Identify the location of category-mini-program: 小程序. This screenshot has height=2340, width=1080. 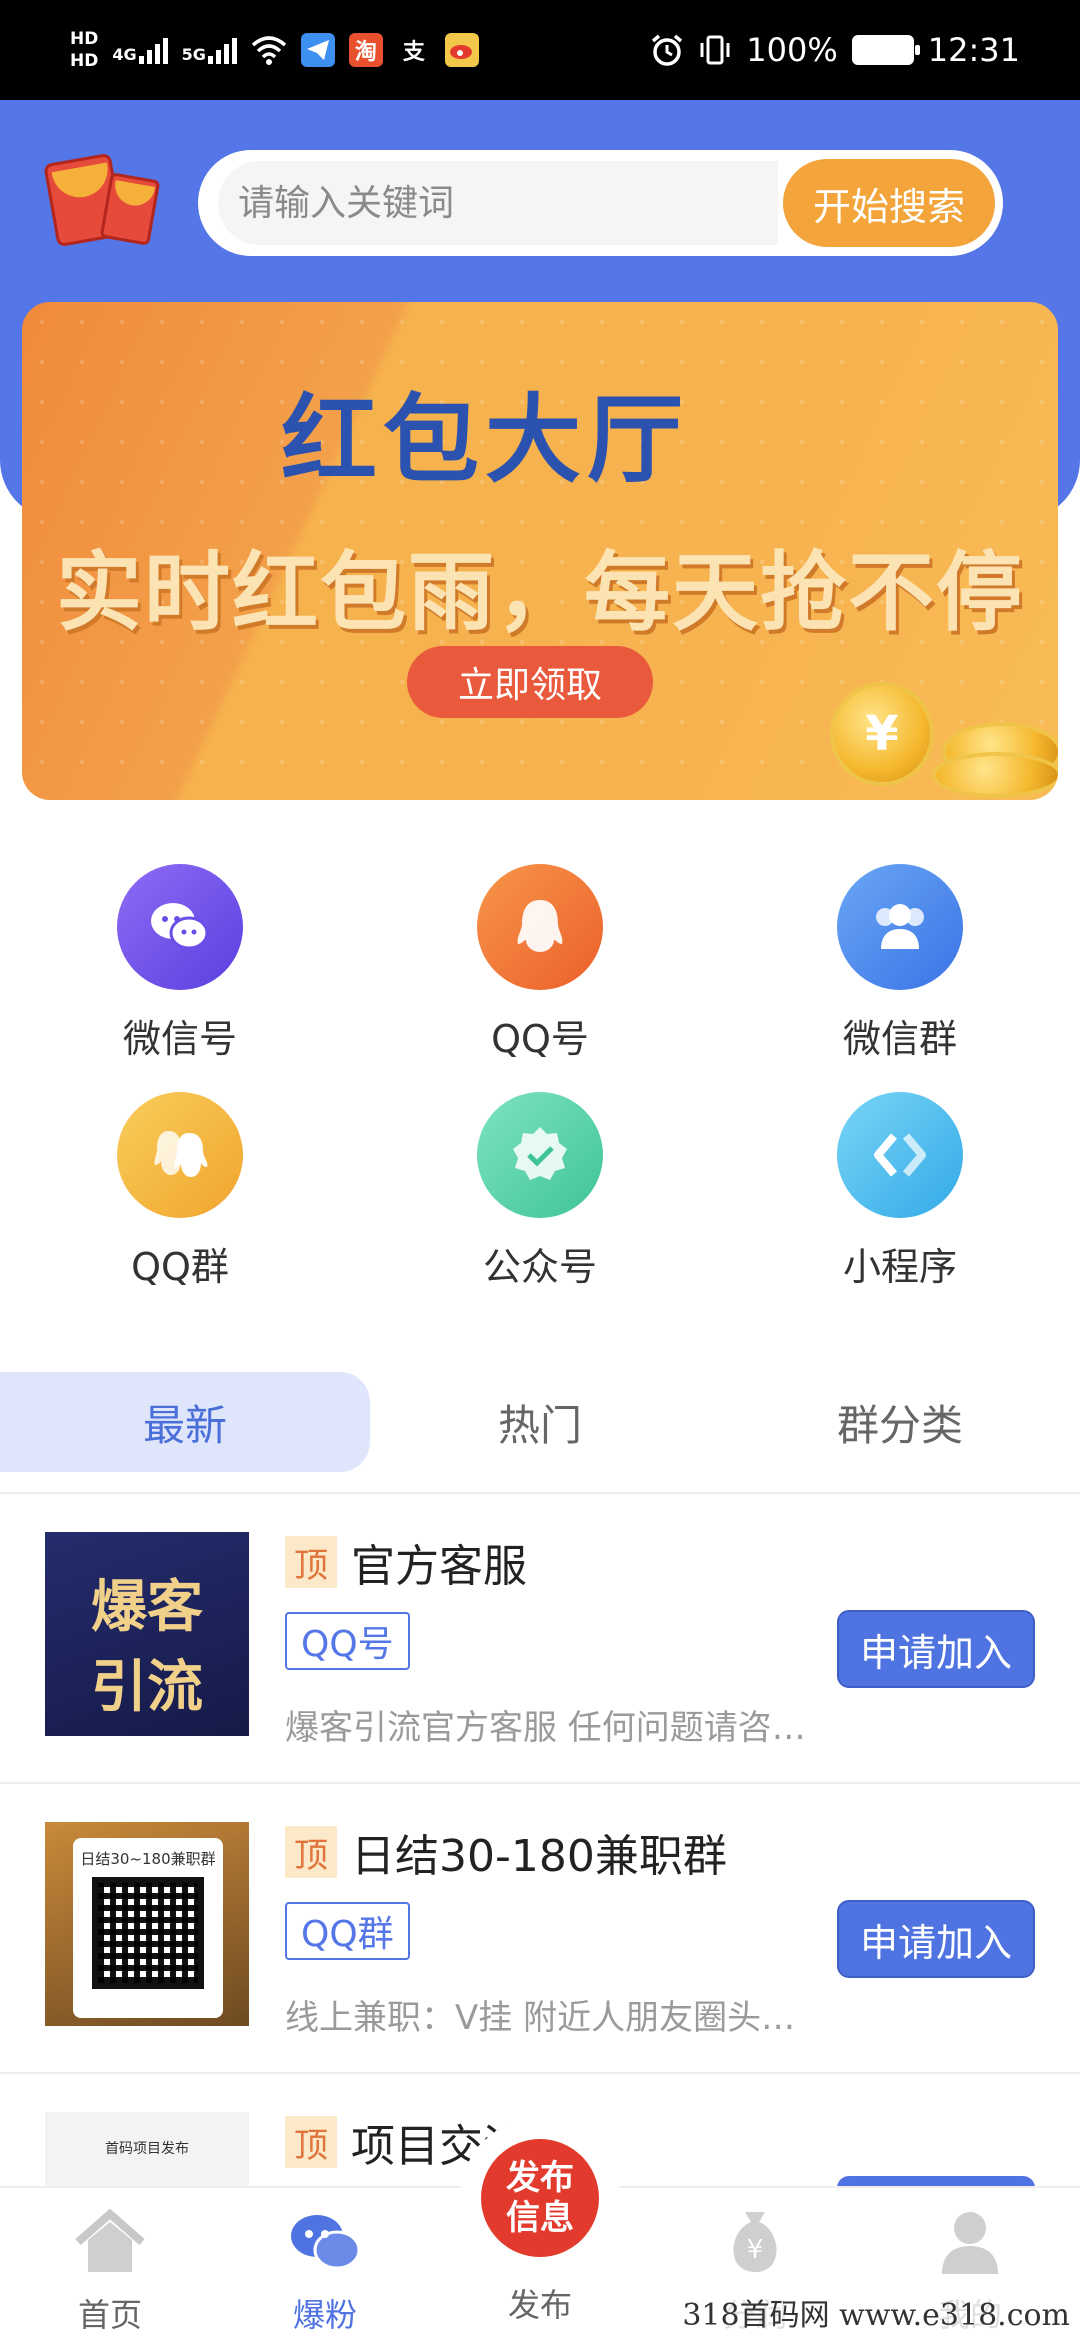
(900, 1191).